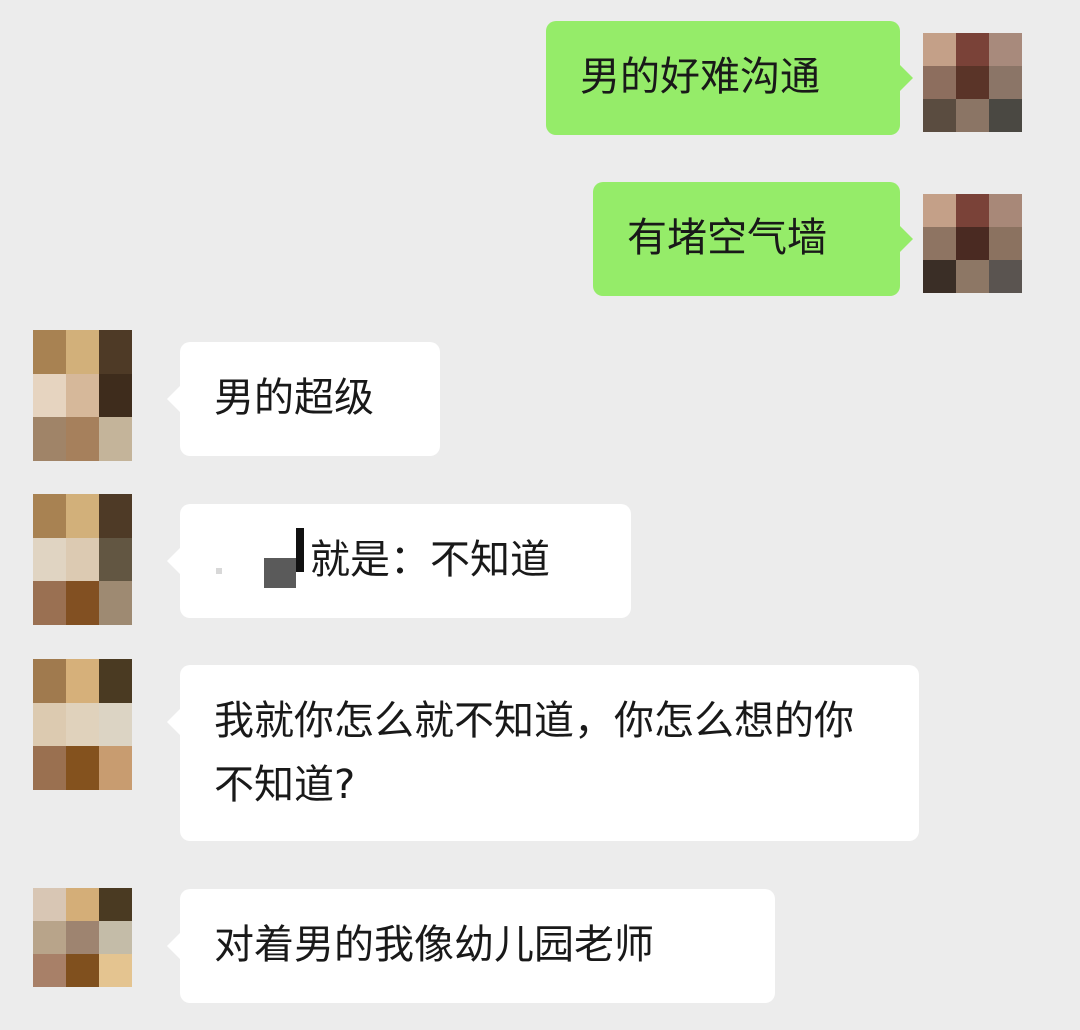 This screenshot has height=1030, width=1080. What do you see at coordinates (700, 77) in the screenshot?
I see `message-text: 男的好难沟通` at bounding box center [700, 77].